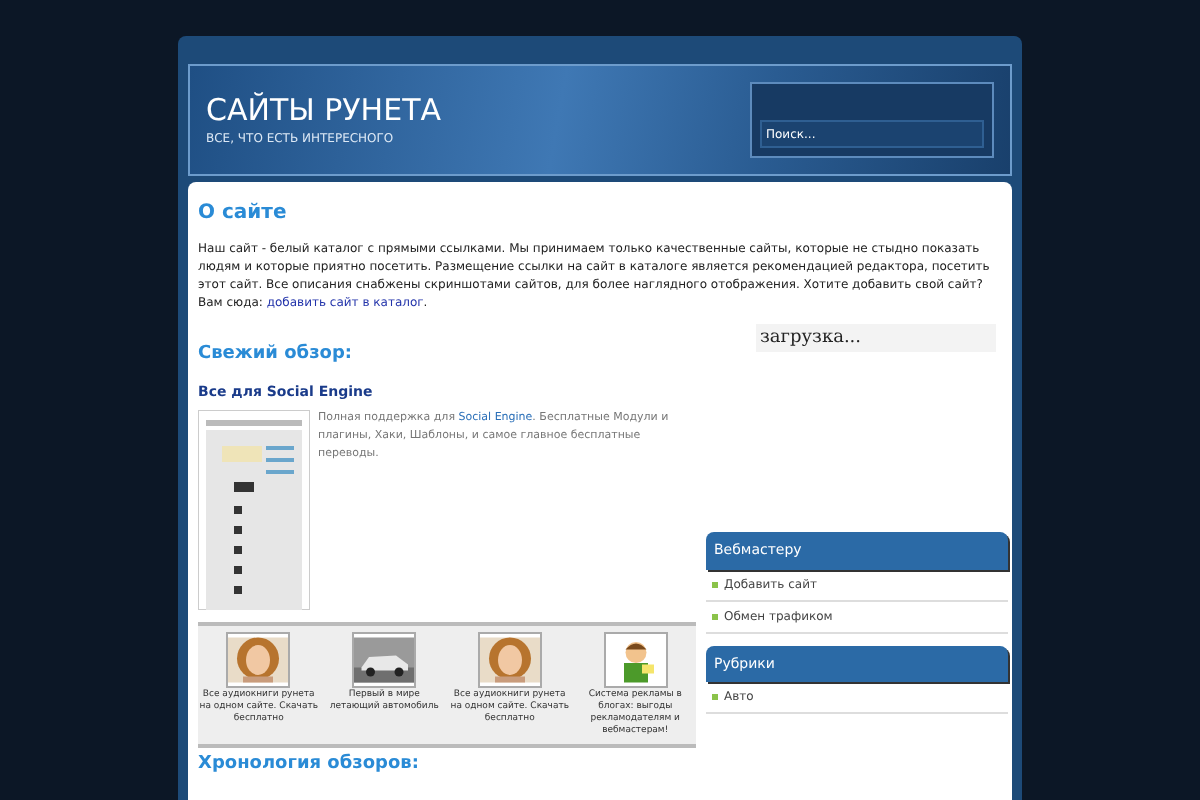 This screenshot has height=800, width=1200. Describe the element at coordinates (309, 765) in the screenshot. I see `section-heading: Хронология обзоров:` at that location.